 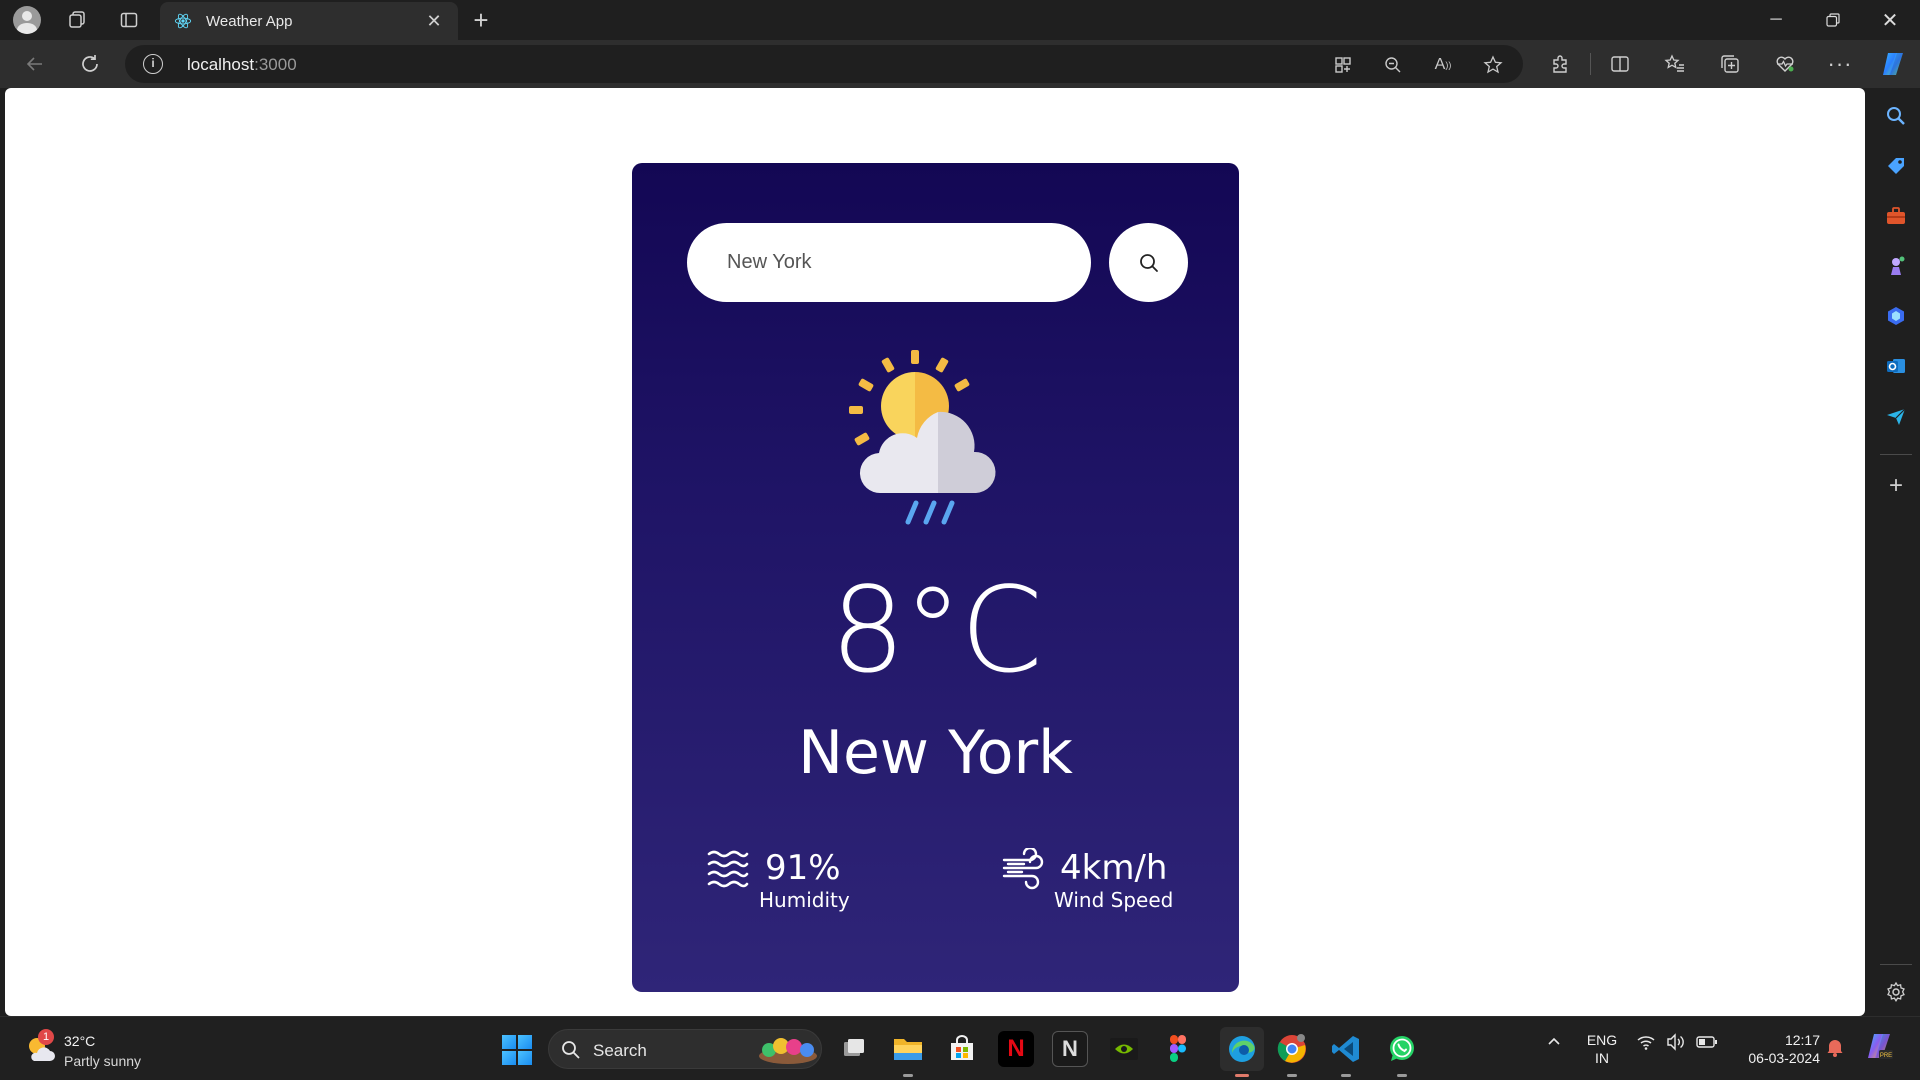 I want to click on favorites-list-icon, so click(x=1674, y=63).